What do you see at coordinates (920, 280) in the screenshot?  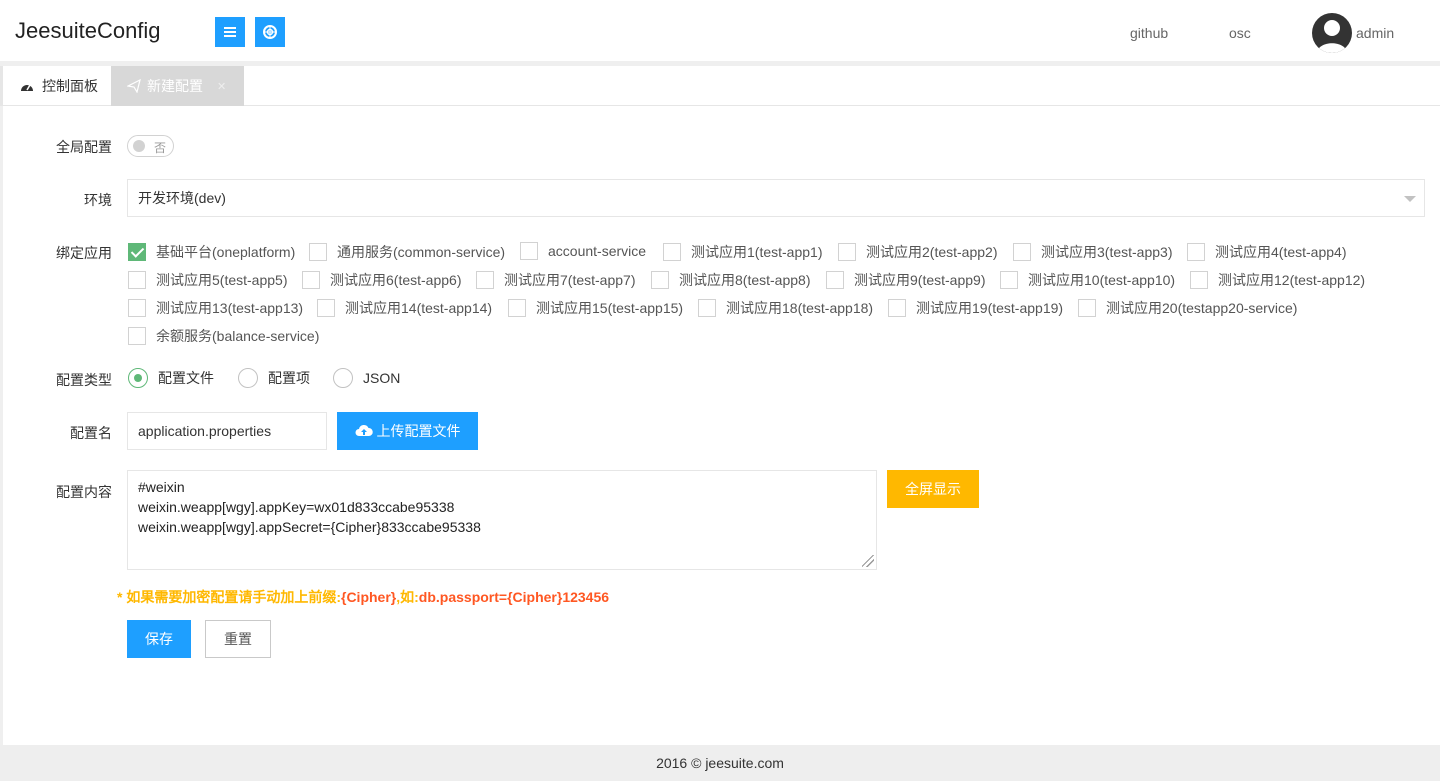 I see `app-checkbox-label: 测试应用9(test-app9)` at bounding box center [920, 280].